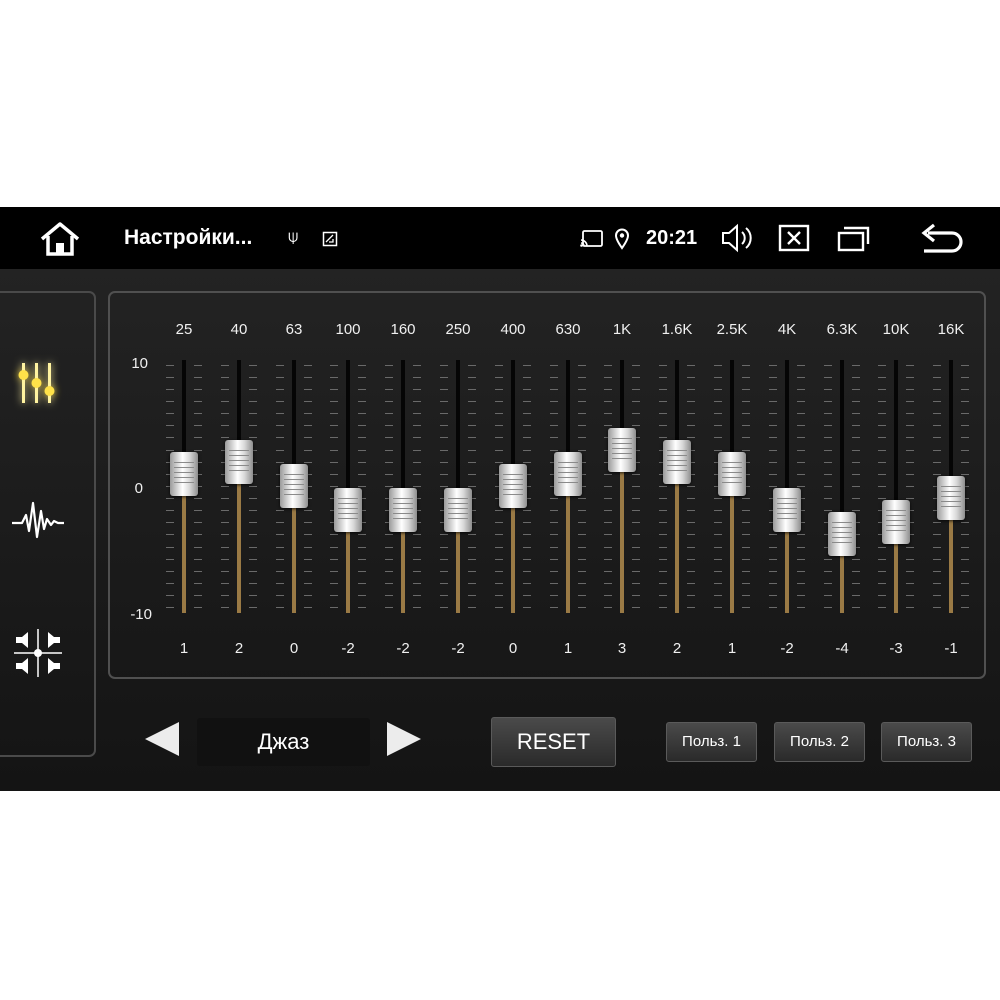 This screenshot has width=1000, height=1000. I want to click on back-icon, so click(941, 238).